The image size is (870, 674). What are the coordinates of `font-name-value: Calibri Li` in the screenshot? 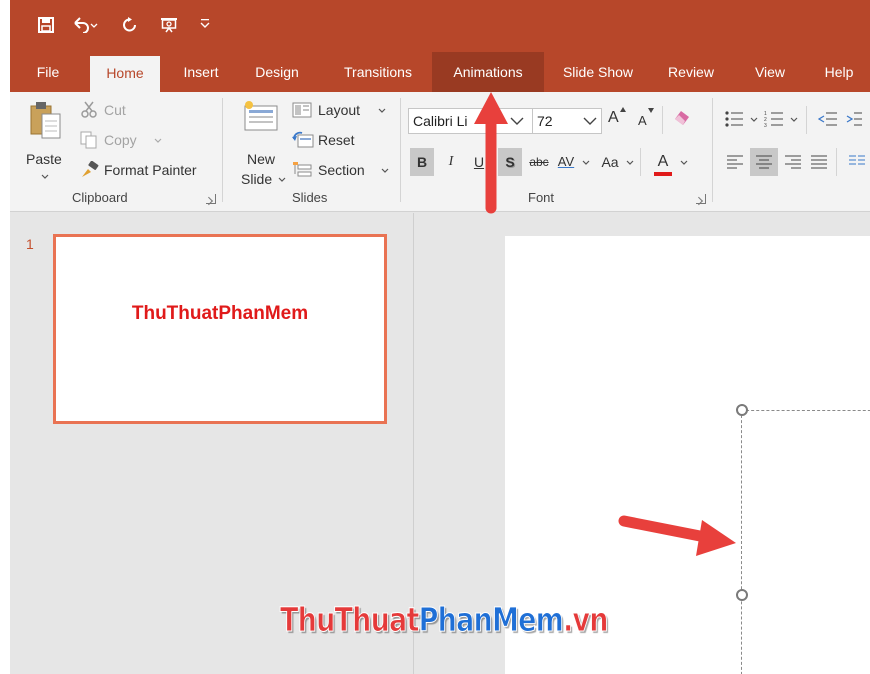 It's located at (440, 121).